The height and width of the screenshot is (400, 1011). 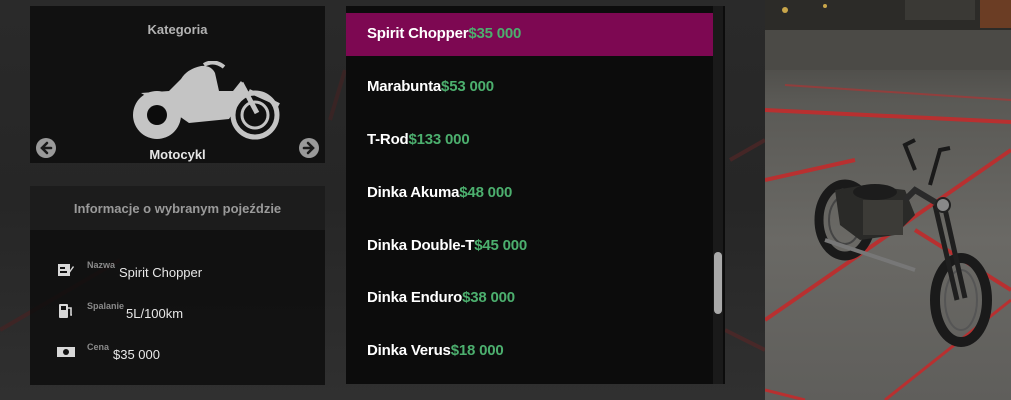 What do you see at coordinates (66, 270) in the screenshot?
I see `id-card-icon` at bounding box center [66, 270].